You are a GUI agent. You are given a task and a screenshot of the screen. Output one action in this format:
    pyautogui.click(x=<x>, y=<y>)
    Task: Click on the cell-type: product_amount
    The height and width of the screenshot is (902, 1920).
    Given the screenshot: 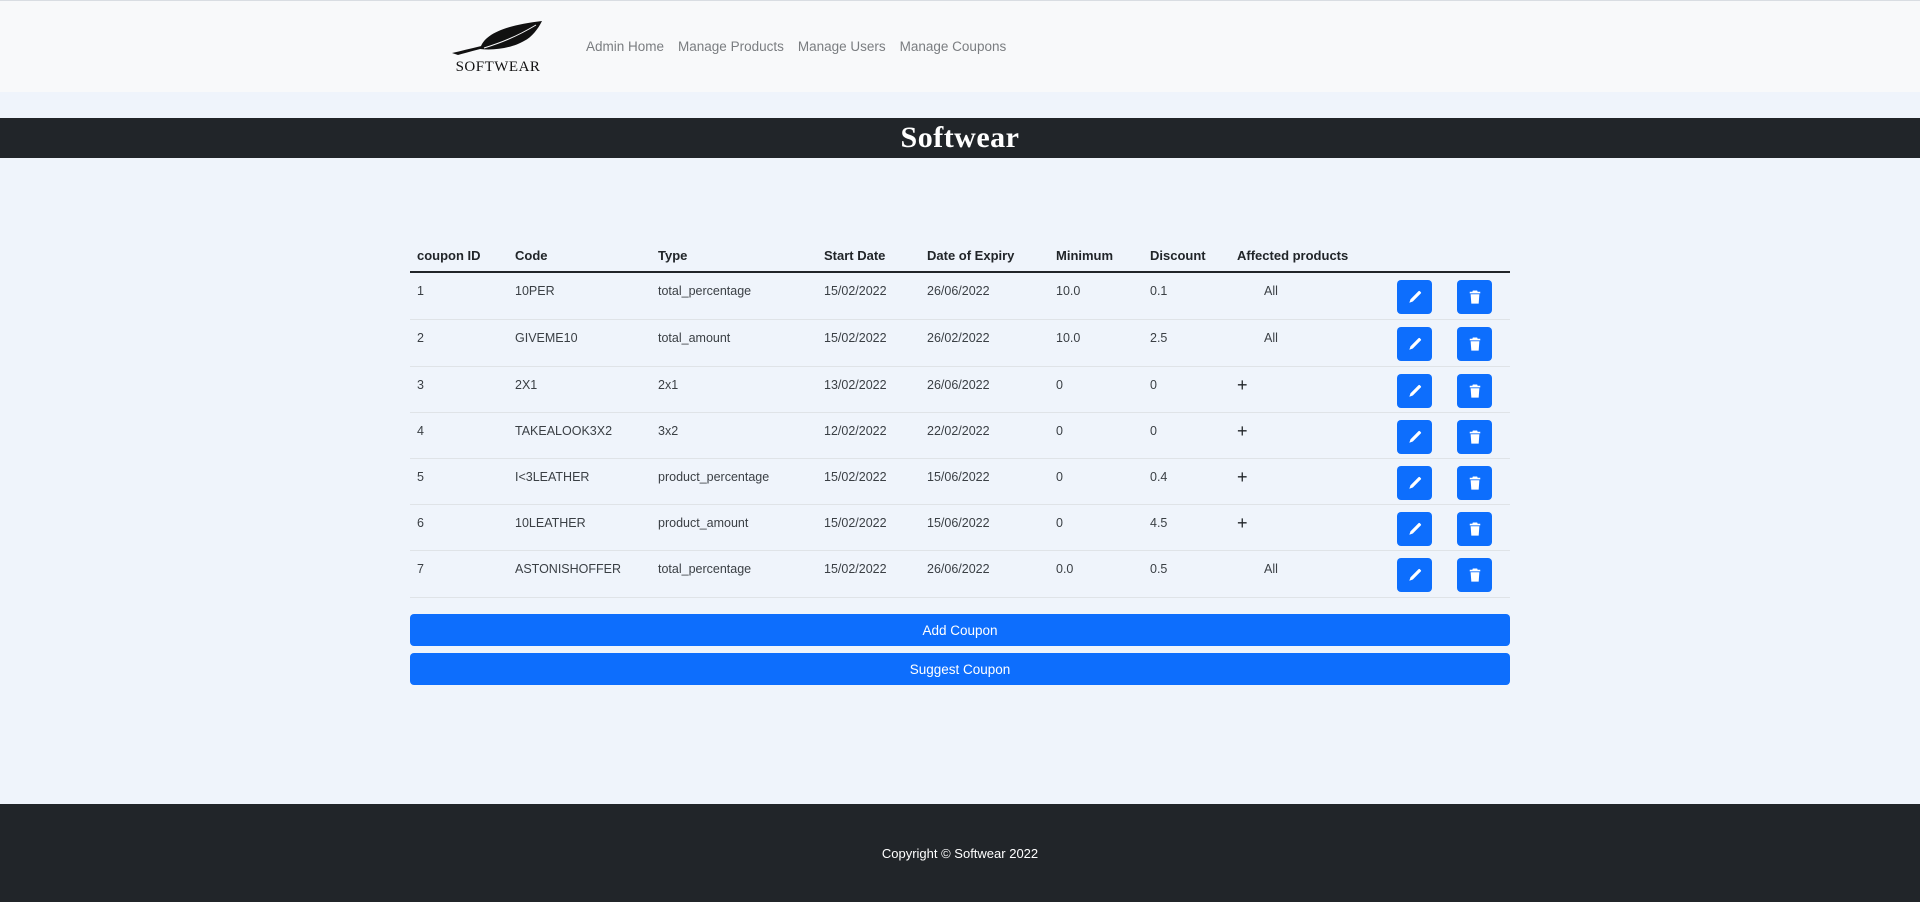 What is the action you would take?
    pyautogui.click(x=734, y=527)
    